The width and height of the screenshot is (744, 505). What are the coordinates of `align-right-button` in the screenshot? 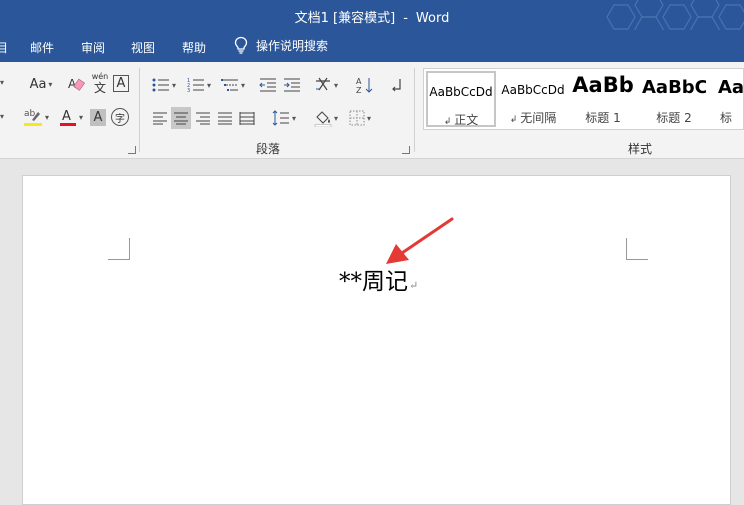 It's located at (203, 118).